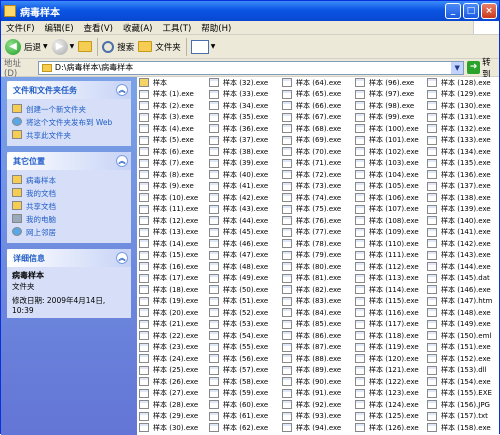  Describe the element at coordinates (238, 152) in the screenshot. I see `file-item: 样本 (38).exe` at that location.